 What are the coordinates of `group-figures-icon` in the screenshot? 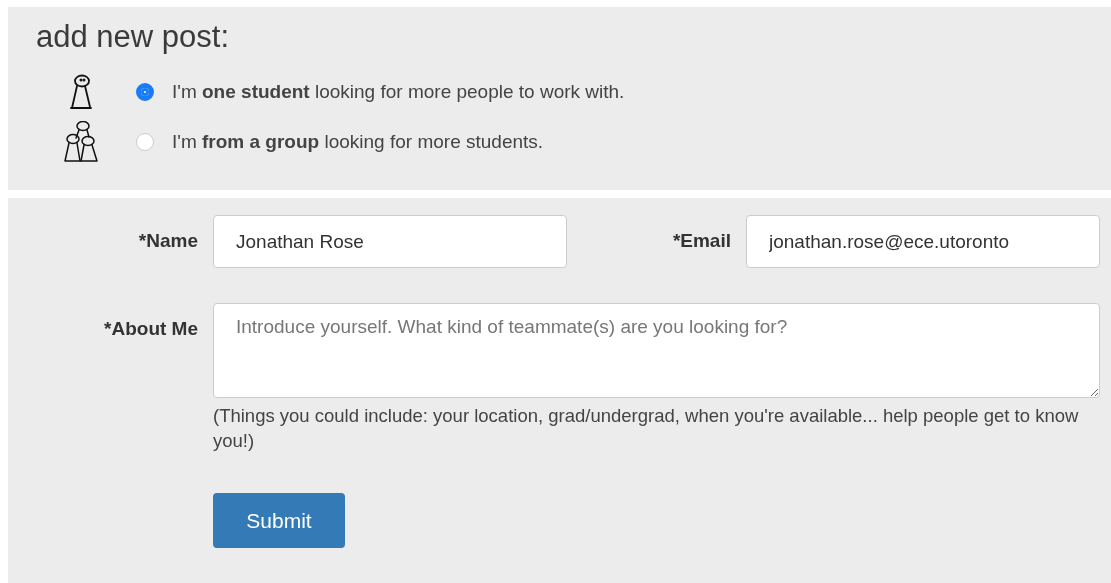 It's located at (81, 142).